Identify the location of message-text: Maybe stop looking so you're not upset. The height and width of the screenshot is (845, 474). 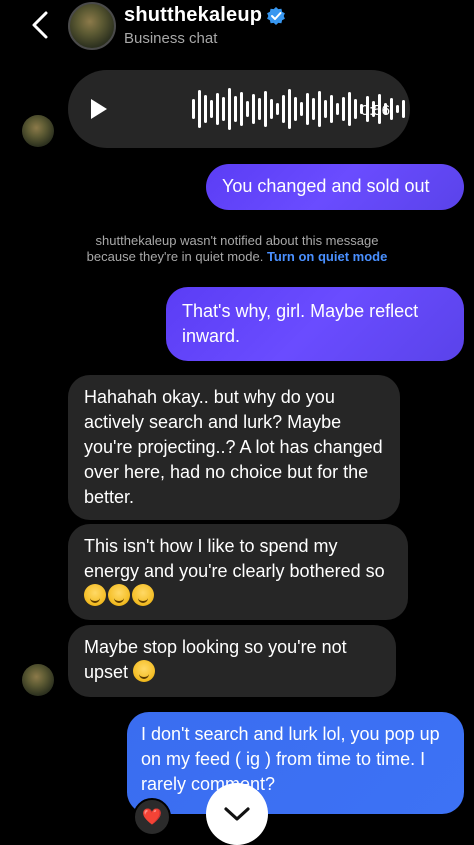
(215, 659).